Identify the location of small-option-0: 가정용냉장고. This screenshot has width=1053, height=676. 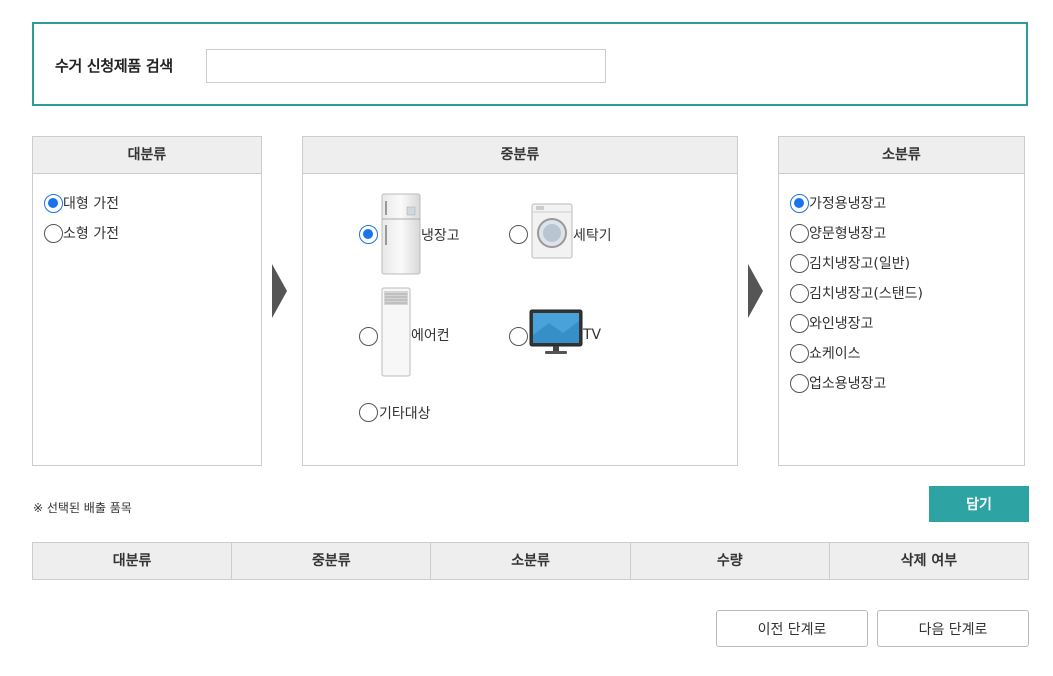
(838, 203).